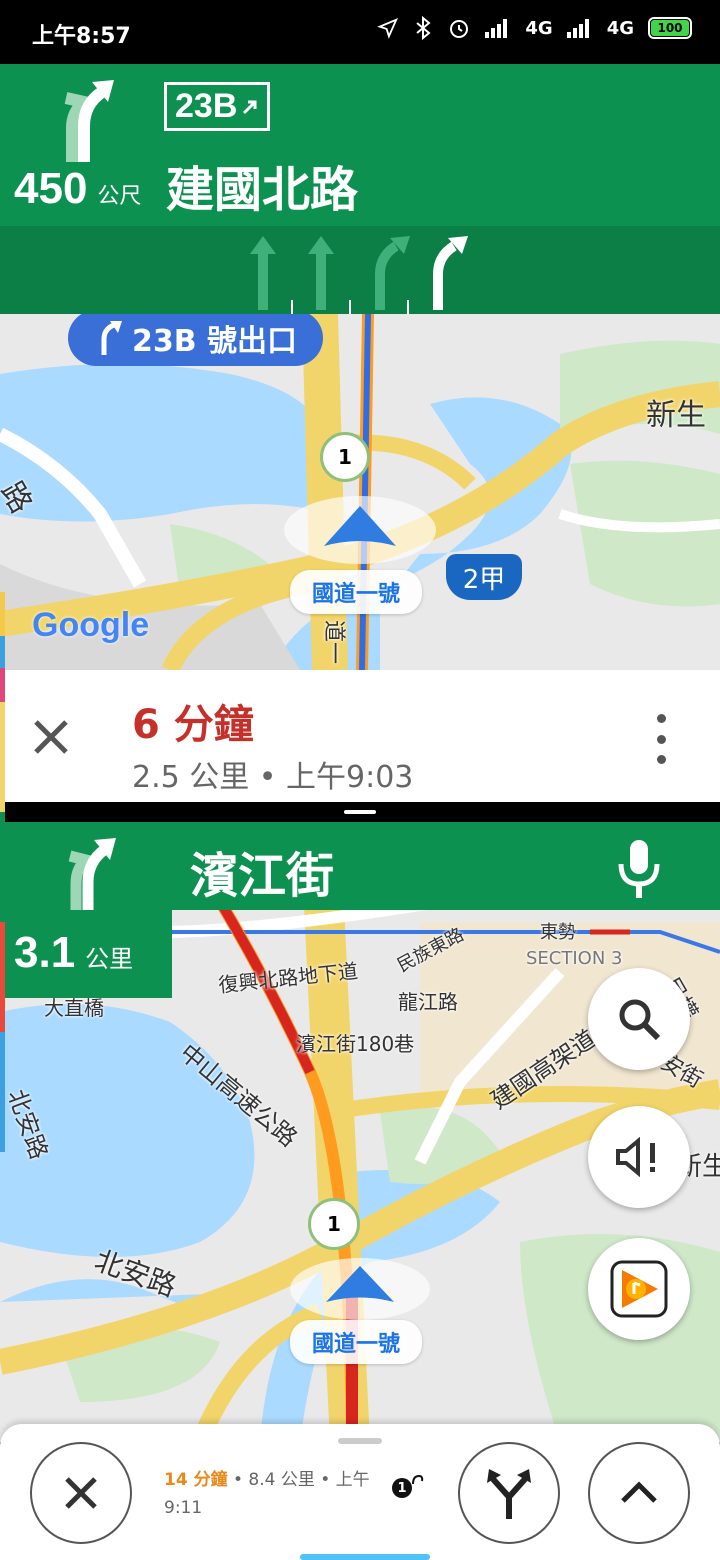 The image size is (720, 1560). I want to click on info-curve-icon, so click(418, 1479).